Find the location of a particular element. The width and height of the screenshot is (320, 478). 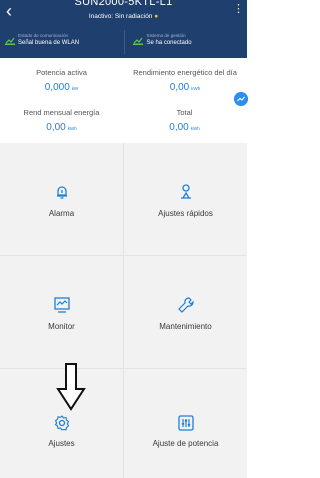

wrench-icon is located at coordinates (185, 305).